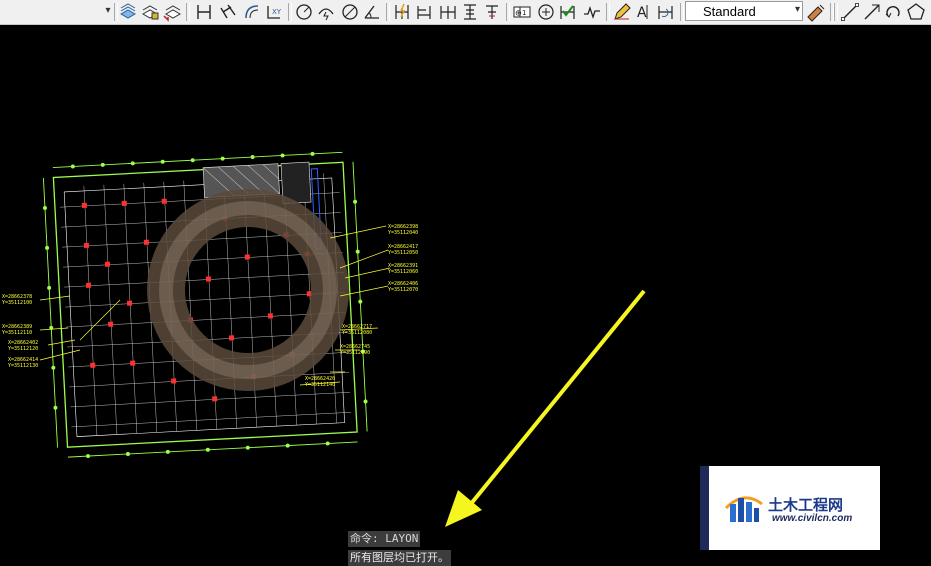 This screenshot has width=931, height=566. I want to click on ordinate-dimension-icon: XY, so click(274, 12).